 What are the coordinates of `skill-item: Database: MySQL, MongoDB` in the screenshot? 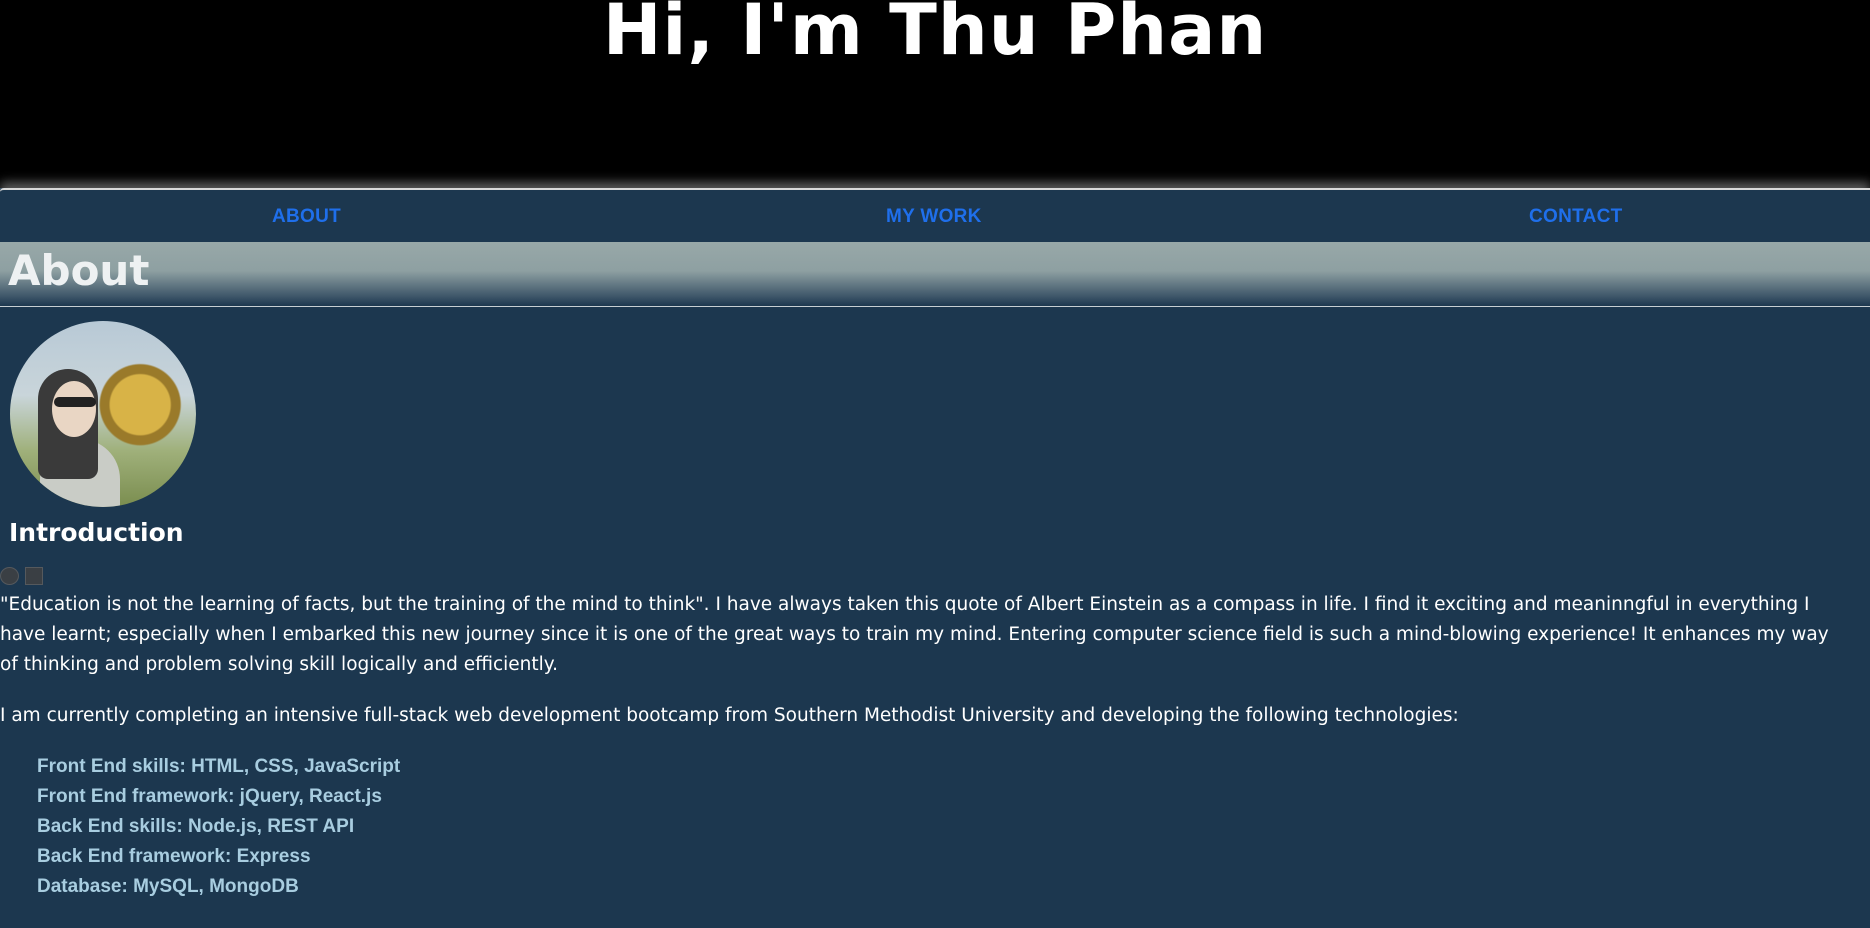 It's located at (168, 886).